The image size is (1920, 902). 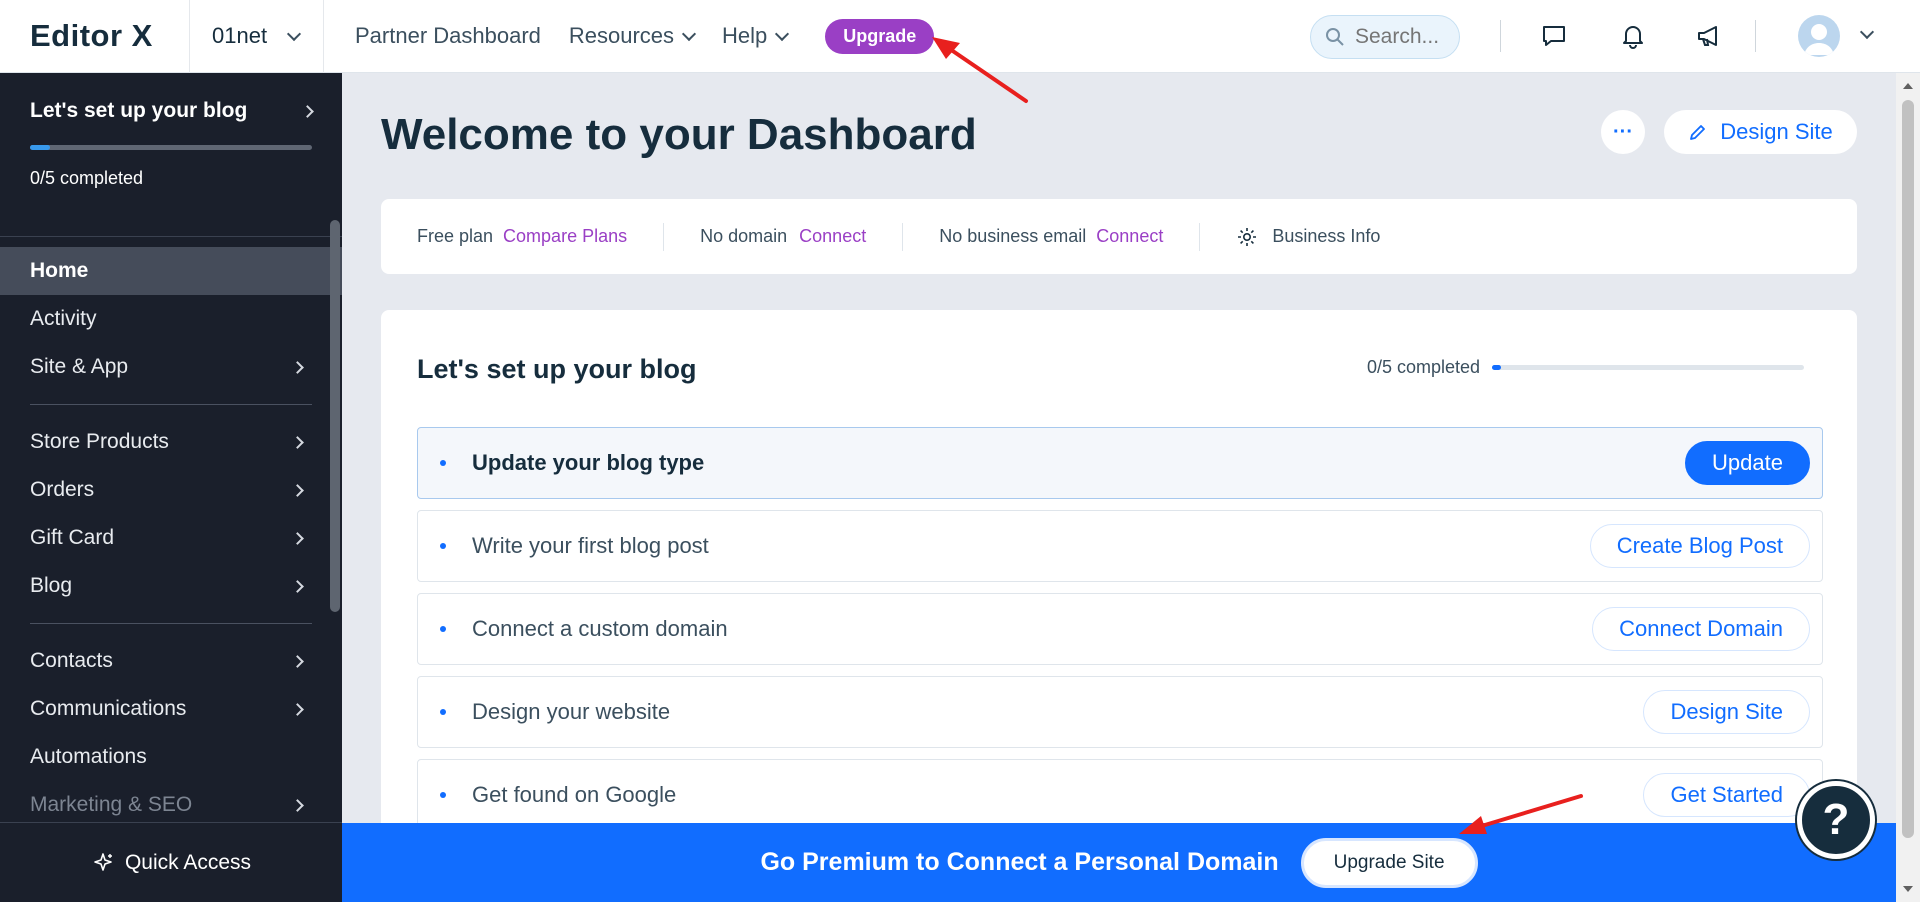 I want to click on domain-status: No domain, so click(x=744, y=236).